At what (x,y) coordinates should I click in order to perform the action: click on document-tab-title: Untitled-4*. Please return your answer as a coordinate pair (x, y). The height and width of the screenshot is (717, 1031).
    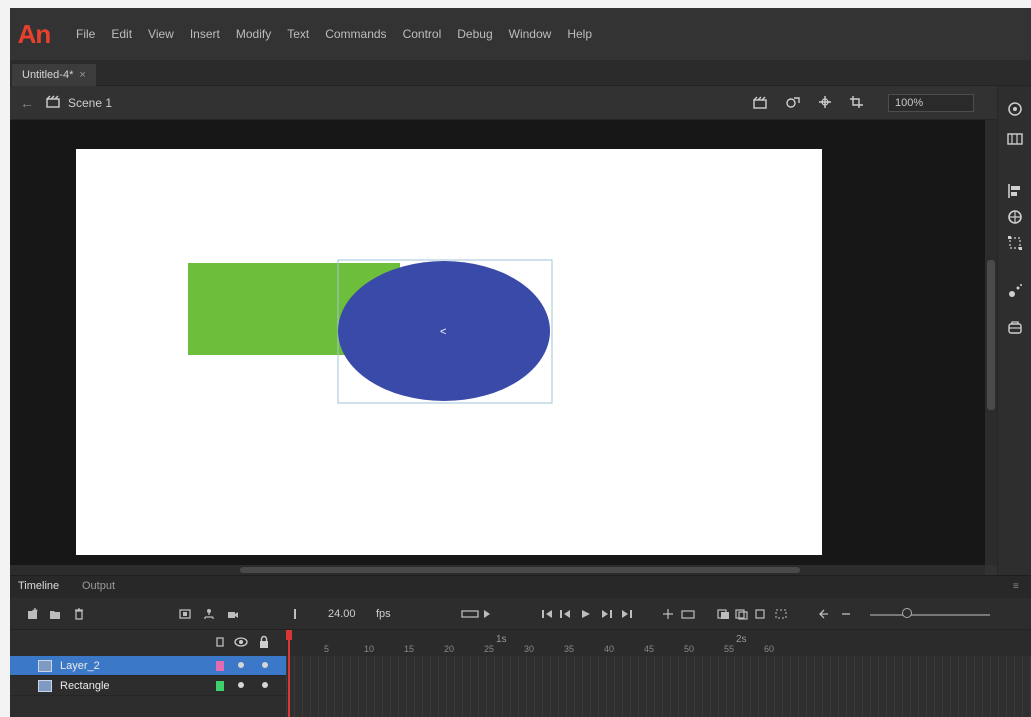
    Looking at the image, I should click on (48, 75).